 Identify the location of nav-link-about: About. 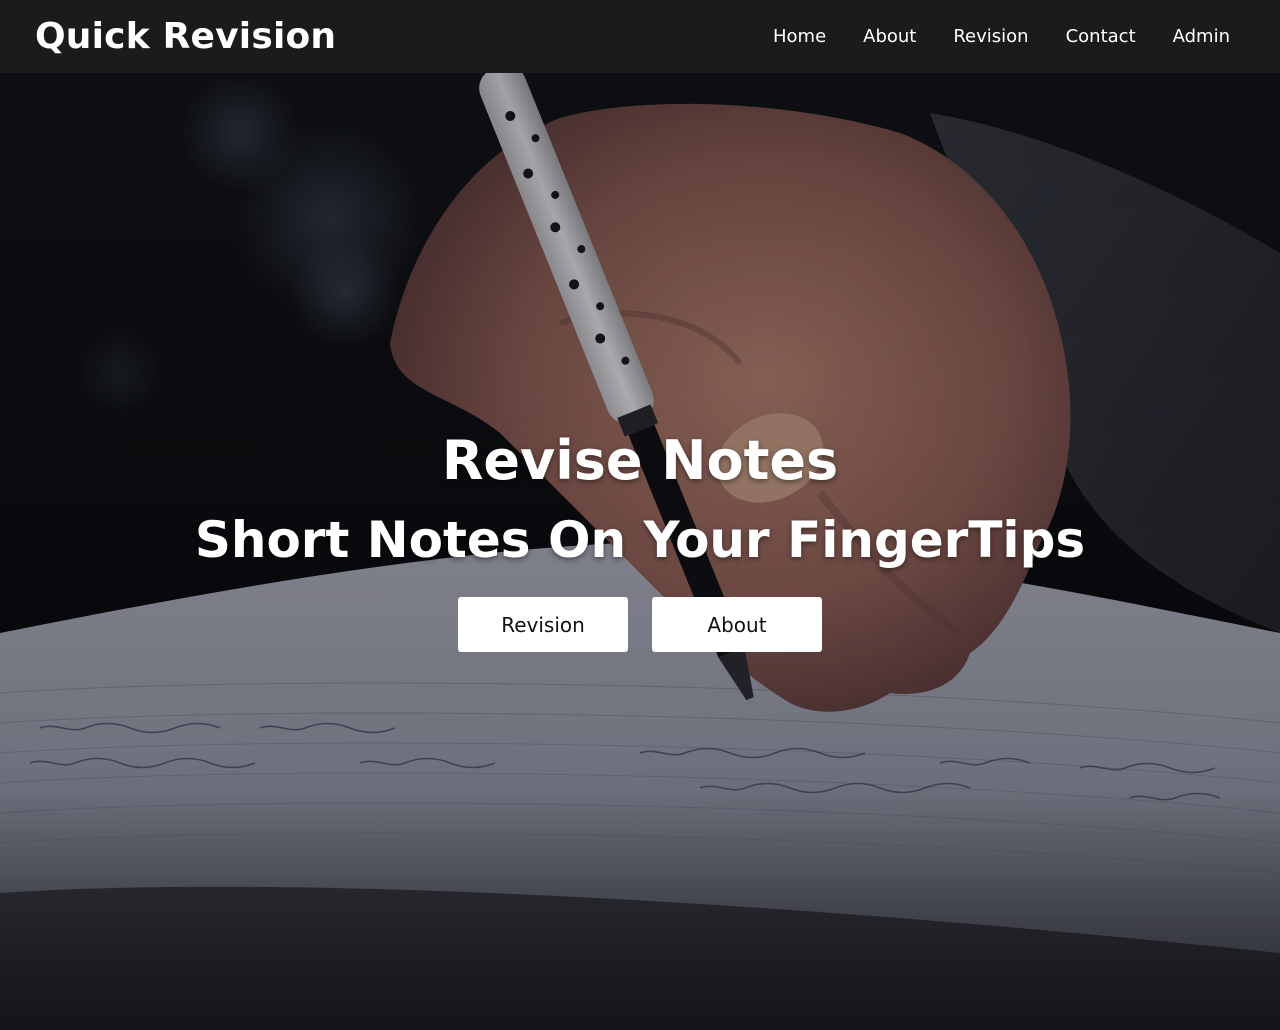
(889, 36).